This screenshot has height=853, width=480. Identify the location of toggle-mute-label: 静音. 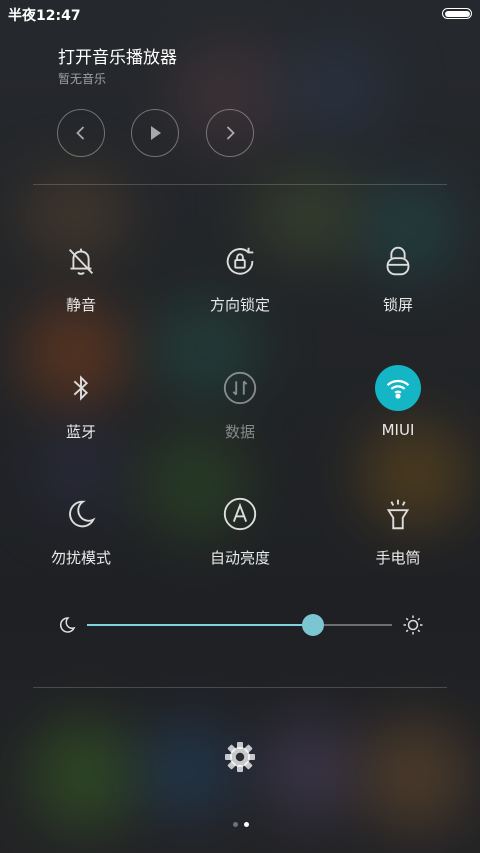
(80, 305).